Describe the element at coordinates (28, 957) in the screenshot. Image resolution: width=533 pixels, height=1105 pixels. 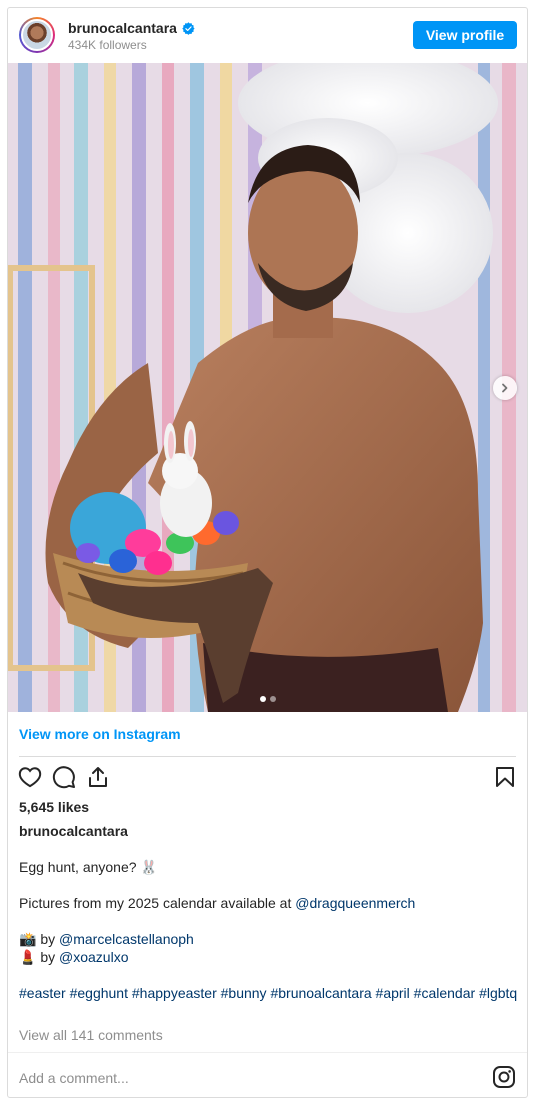
I see `lipstick-emoji-icon: 💄` at that location.